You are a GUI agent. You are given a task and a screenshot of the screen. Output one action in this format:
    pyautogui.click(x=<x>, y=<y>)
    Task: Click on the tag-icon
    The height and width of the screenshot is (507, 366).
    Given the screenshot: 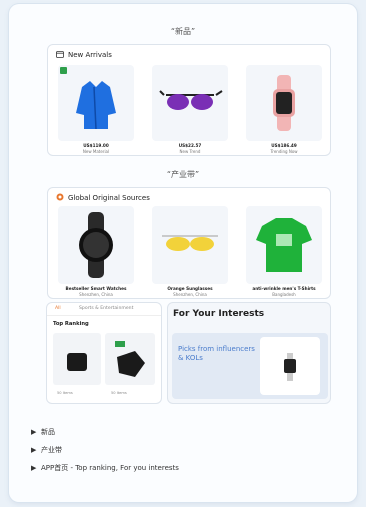 What is the action you would take?
    pyautogui.click(x=63, y=70)
    